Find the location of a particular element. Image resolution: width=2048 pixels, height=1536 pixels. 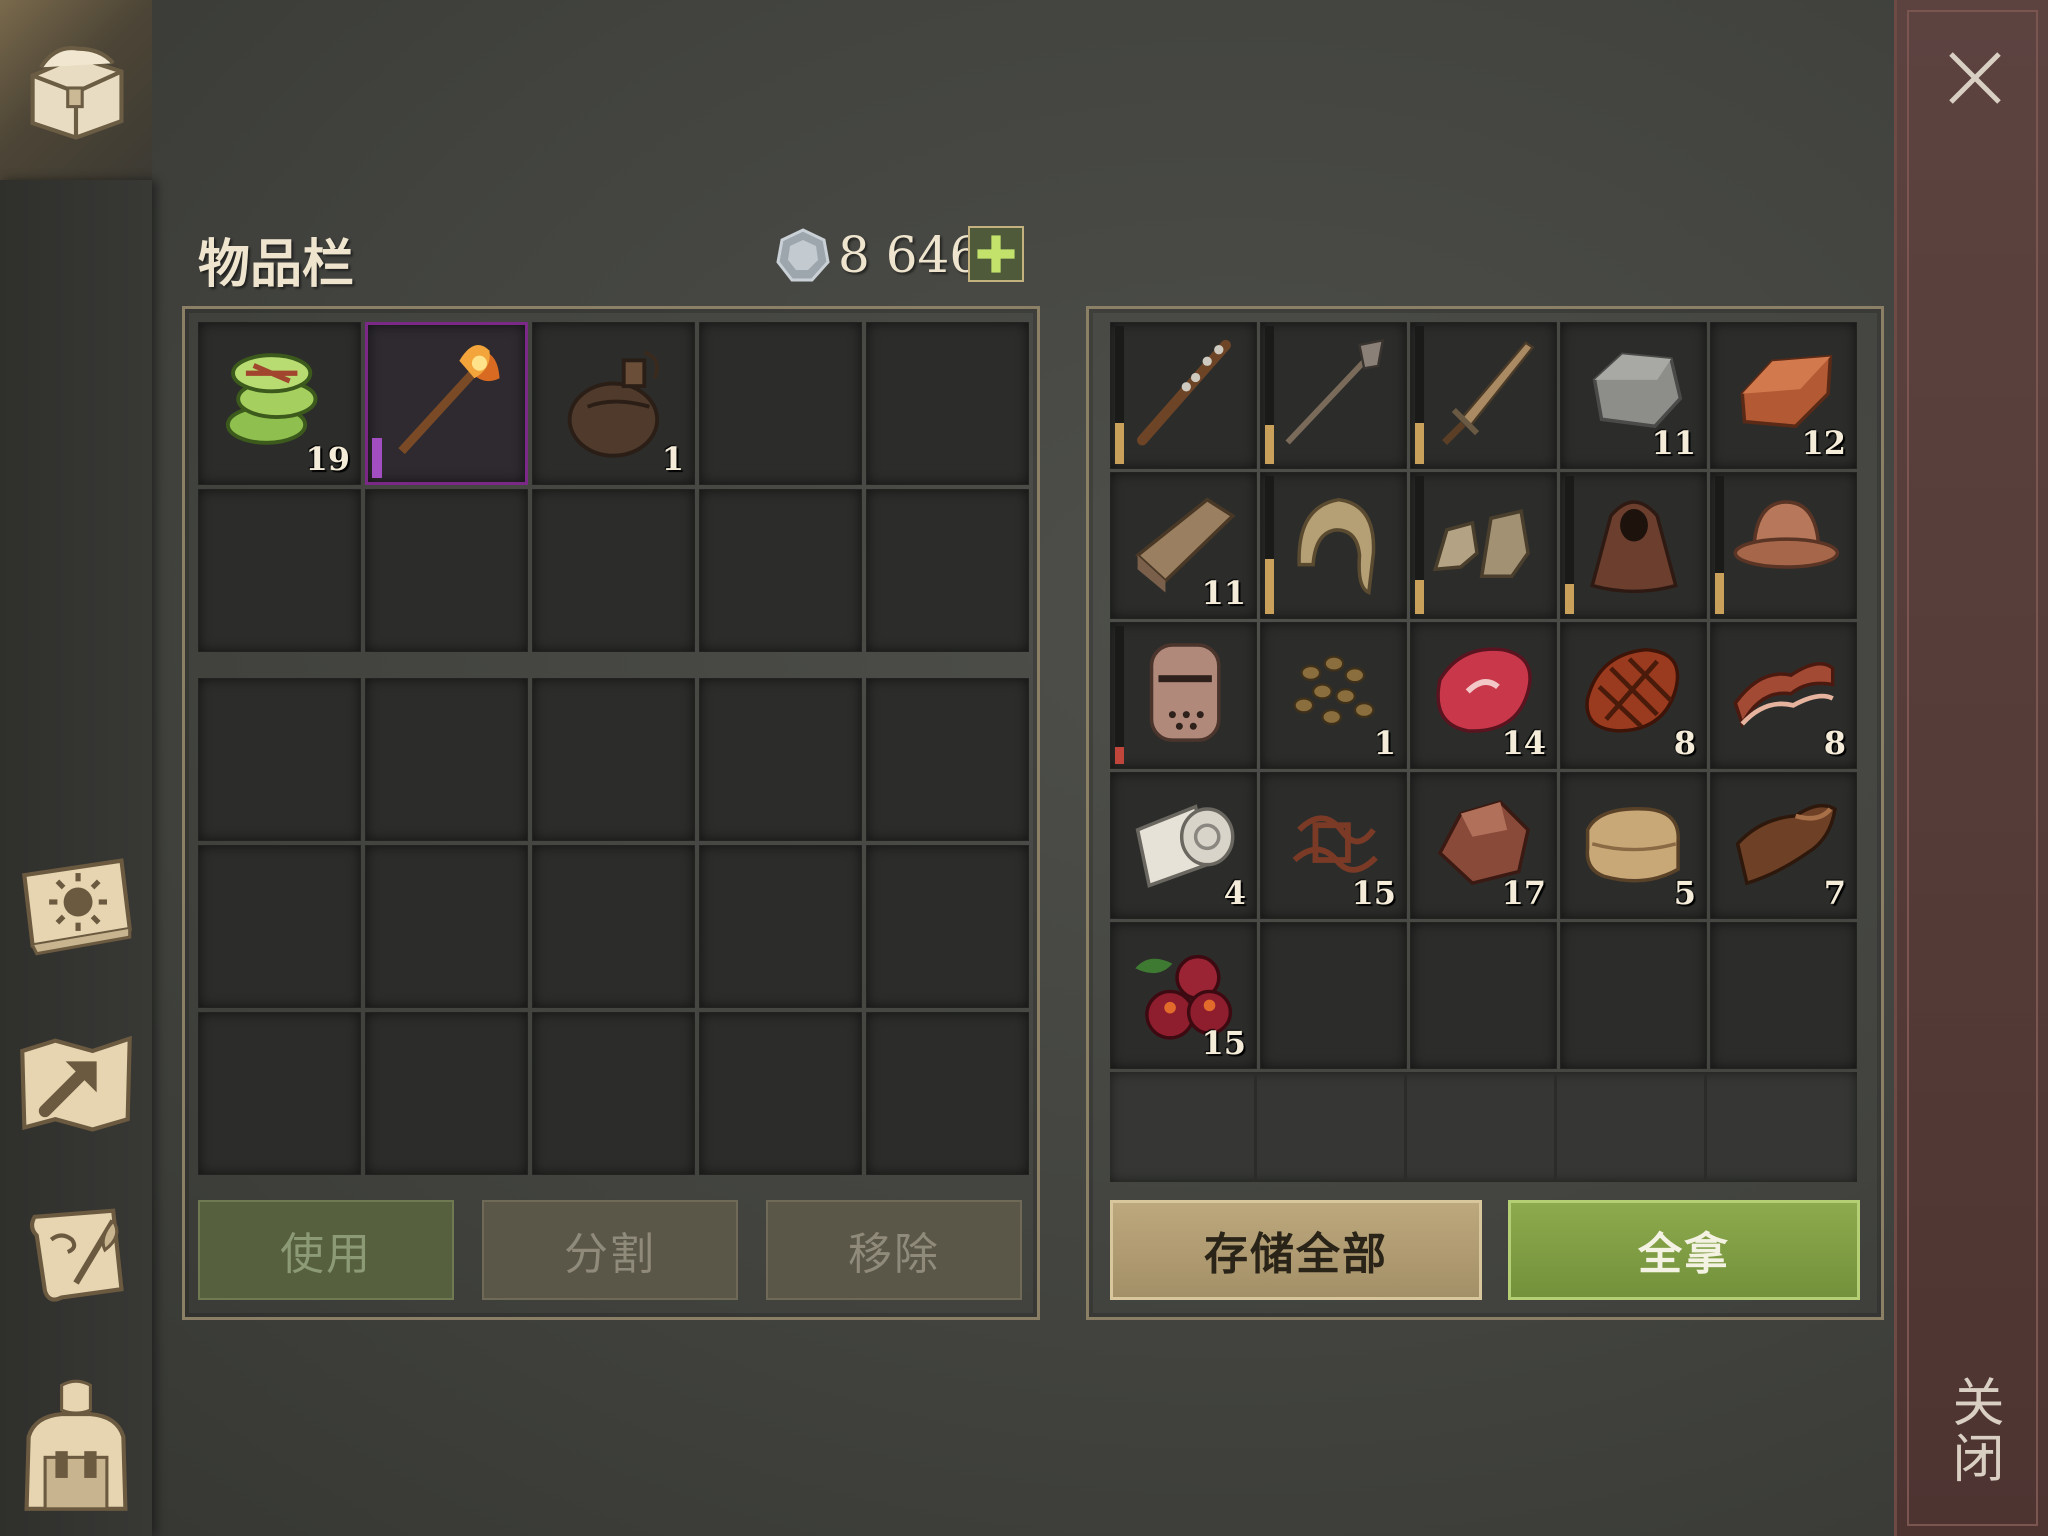

container-slot: 14 is located at coordinates (1483, 695).